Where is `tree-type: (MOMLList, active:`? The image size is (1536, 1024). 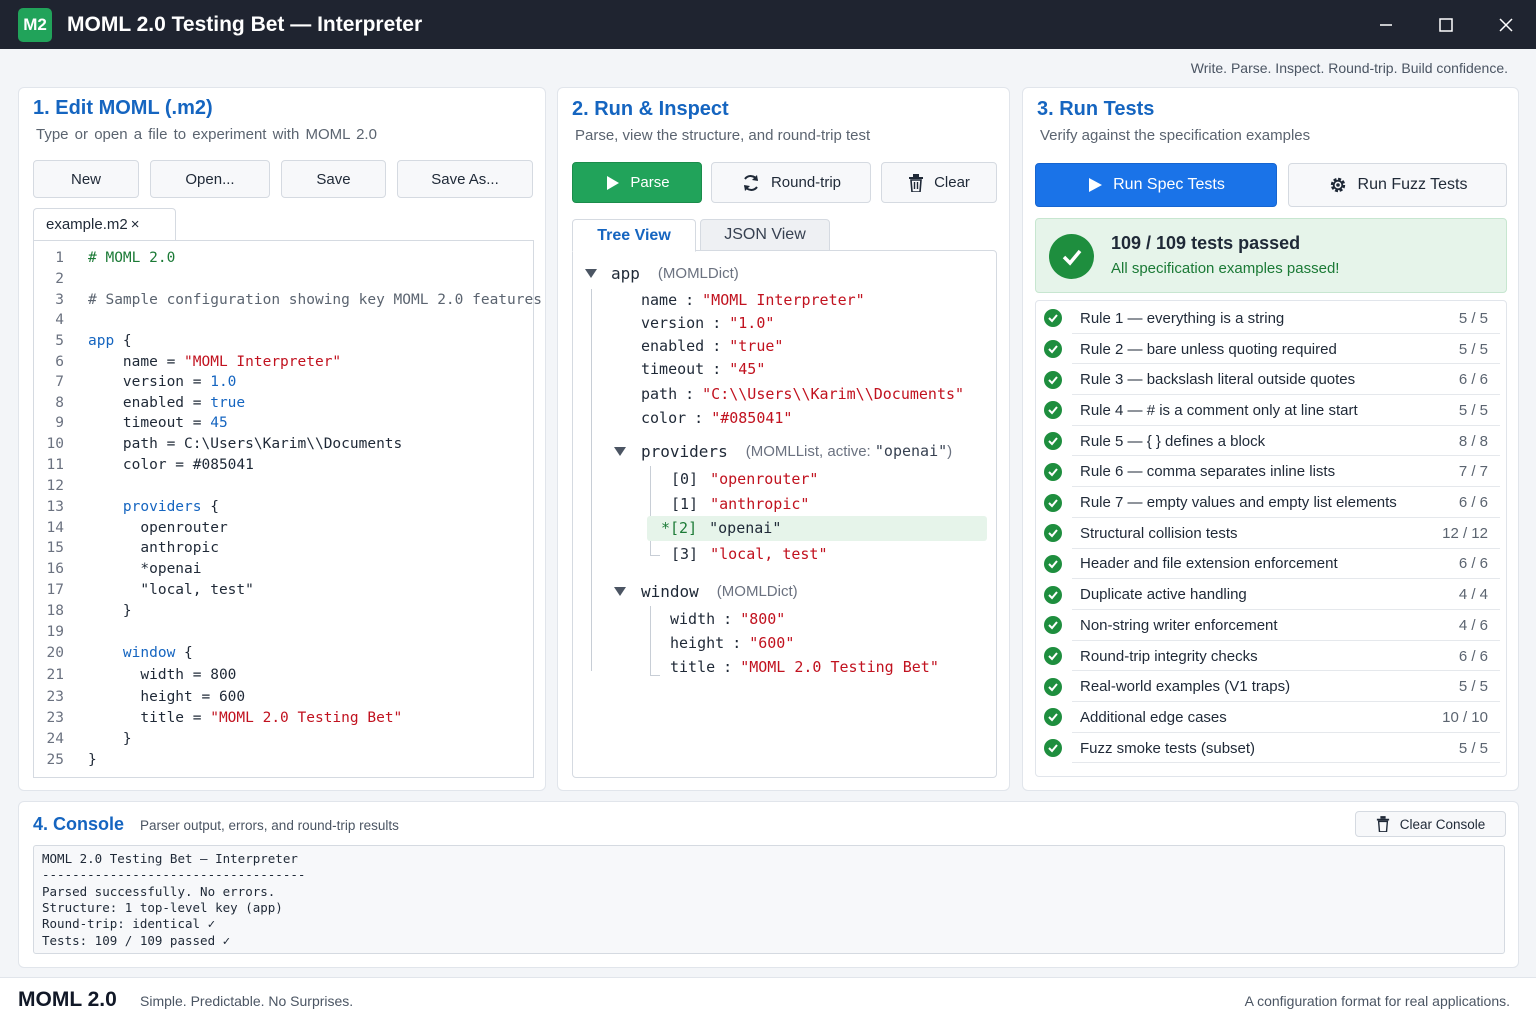 tree-type: (MOMLList, active: is located at coordinates (810, 451).